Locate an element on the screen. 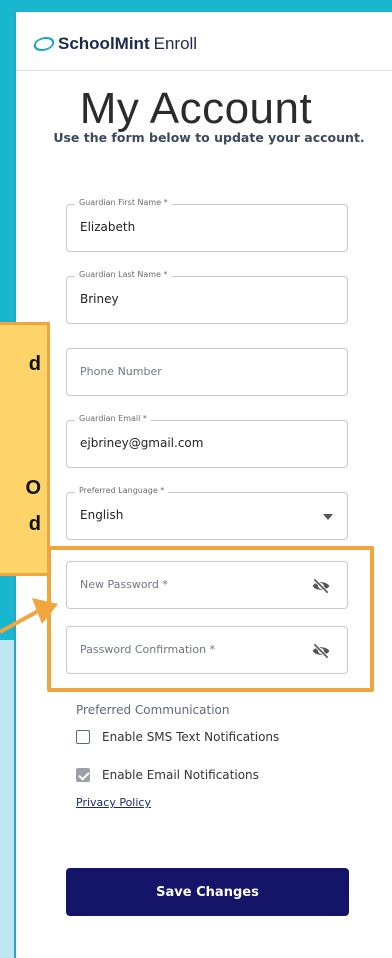 The width and height of the screenshot is (392, 958). email-notifications-label: Enable Email Notifications is located at coordinates (180, 775).